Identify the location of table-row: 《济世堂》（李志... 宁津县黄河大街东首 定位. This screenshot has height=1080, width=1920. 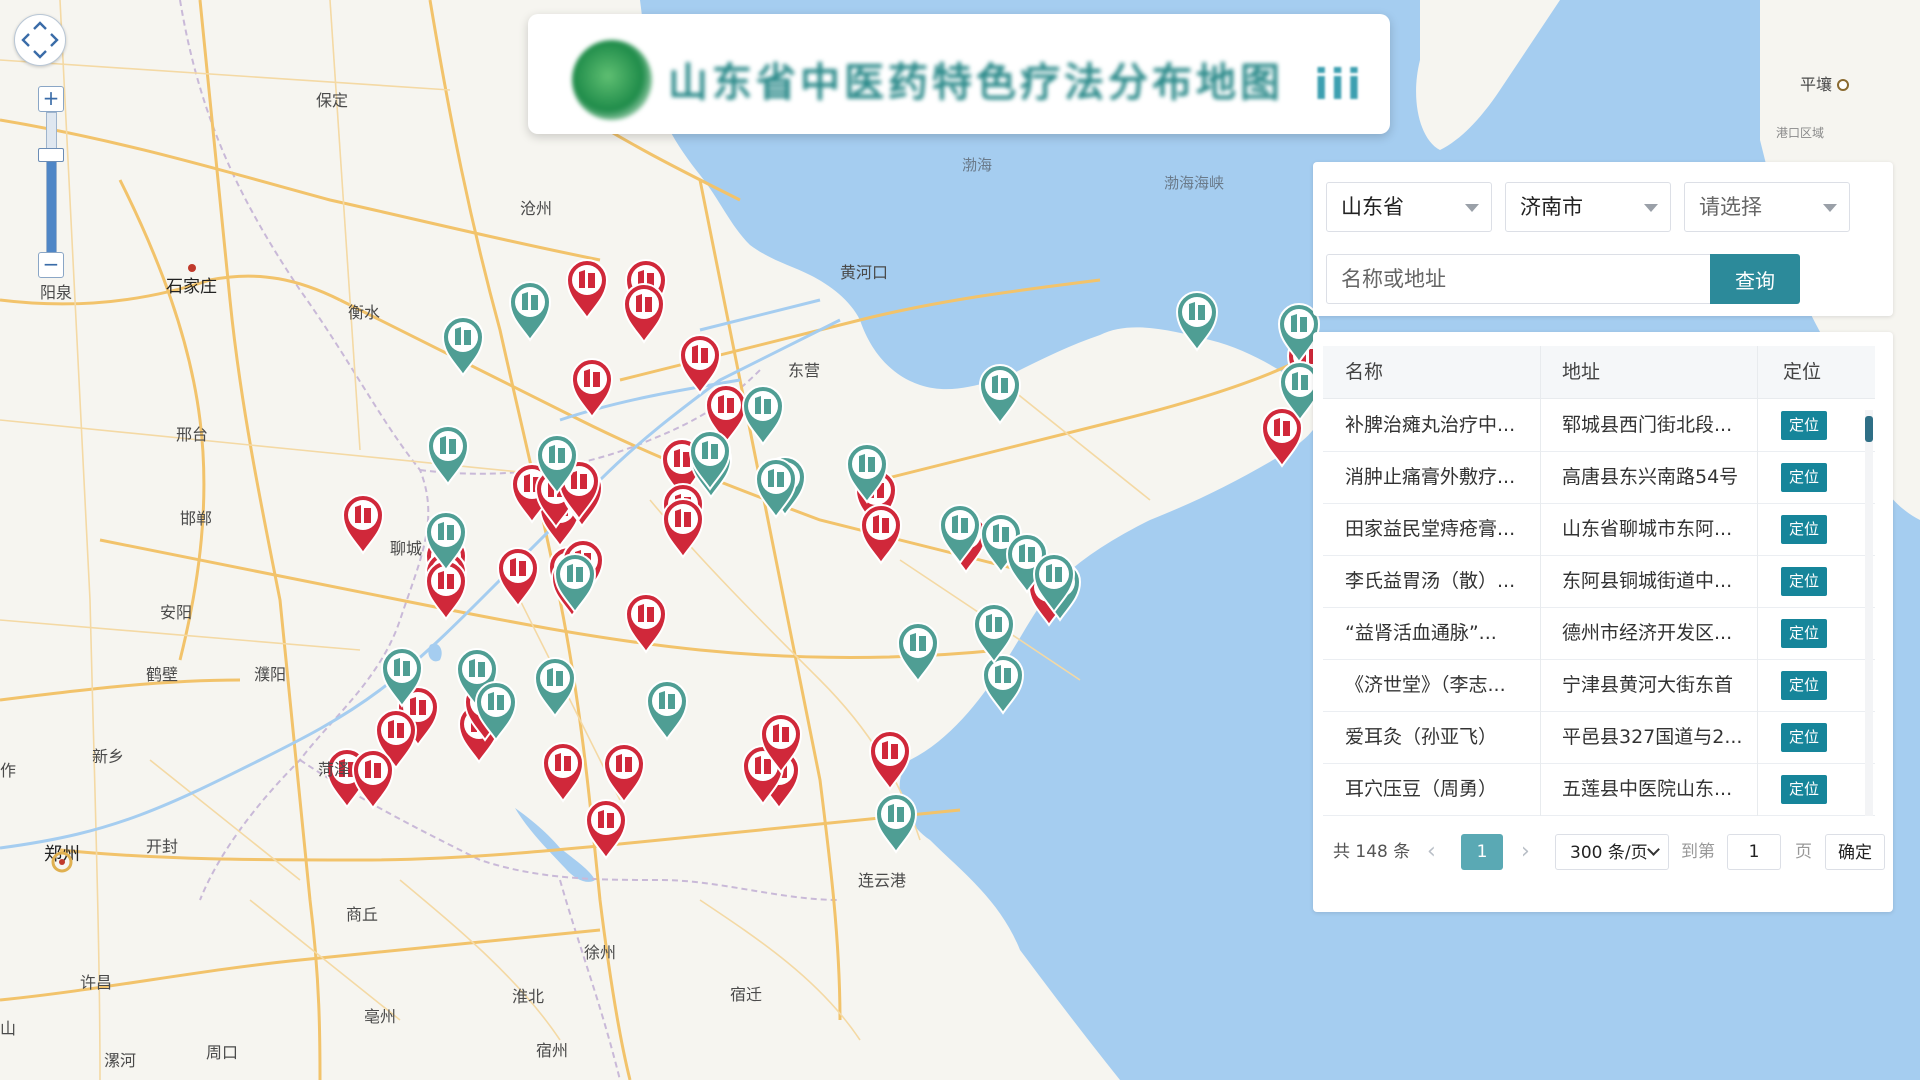
(1599, 685).